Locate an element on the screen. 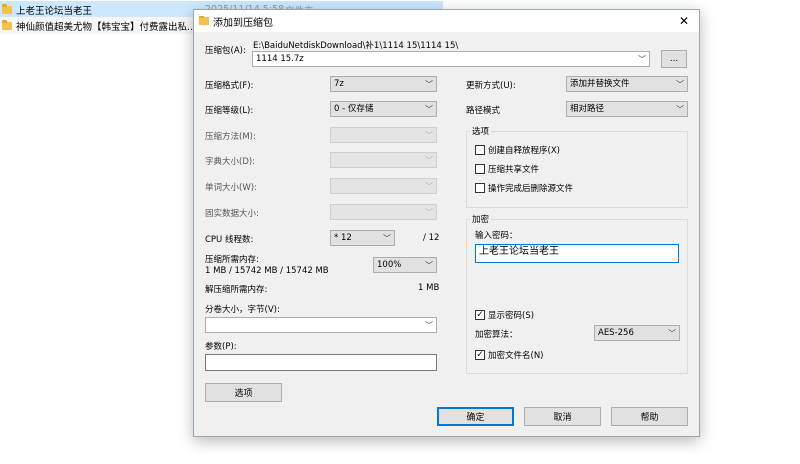 The image size is (800, 464). show-password-checkbox: ✓ 显示密码(S) is located at coordinates (504, 315).